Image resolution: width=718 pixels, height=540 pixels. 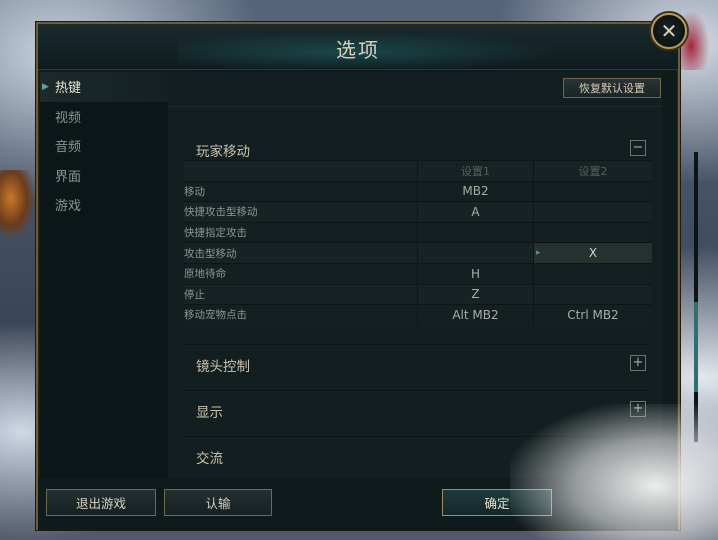 I want to click on header-set1: 设置1, so click(x=476, y=171).